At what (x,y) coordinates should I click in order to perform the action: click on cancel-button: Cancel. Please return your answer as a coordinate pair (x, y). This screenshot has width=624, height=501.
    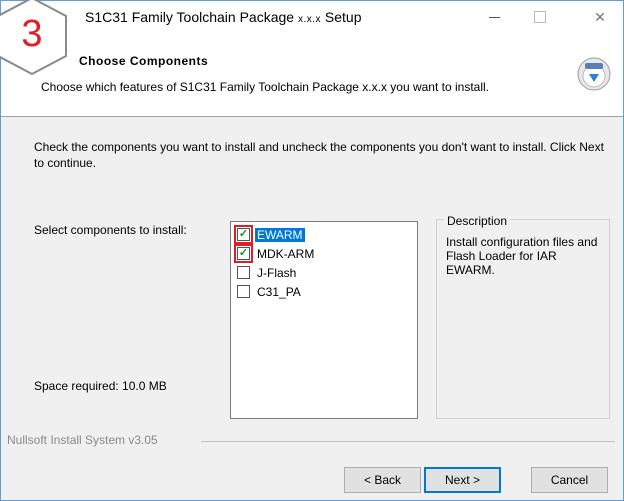
    Looking at the image, I should click on (569, 480).